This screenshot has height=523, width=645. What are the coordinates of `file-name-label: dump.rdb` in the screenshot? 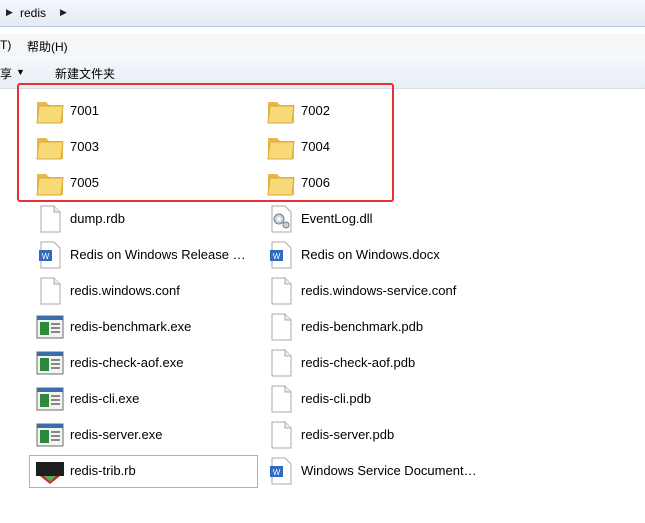 It's located at (97, 218).